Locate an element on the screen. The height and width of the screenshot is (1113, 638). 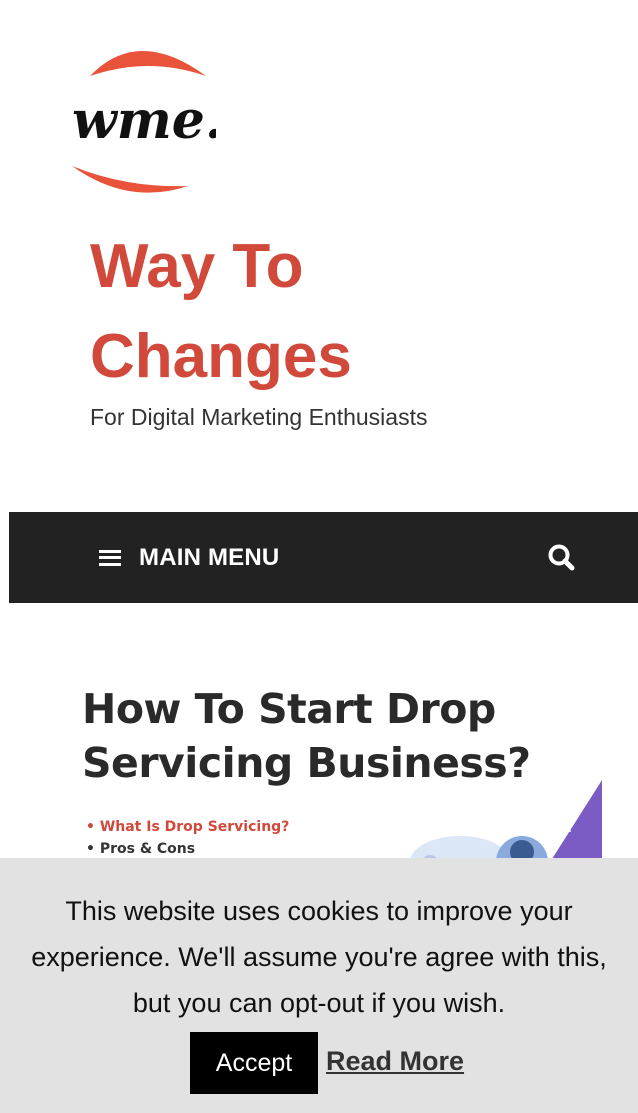
logo-text: wтe. is located at coordinates (144, 120).